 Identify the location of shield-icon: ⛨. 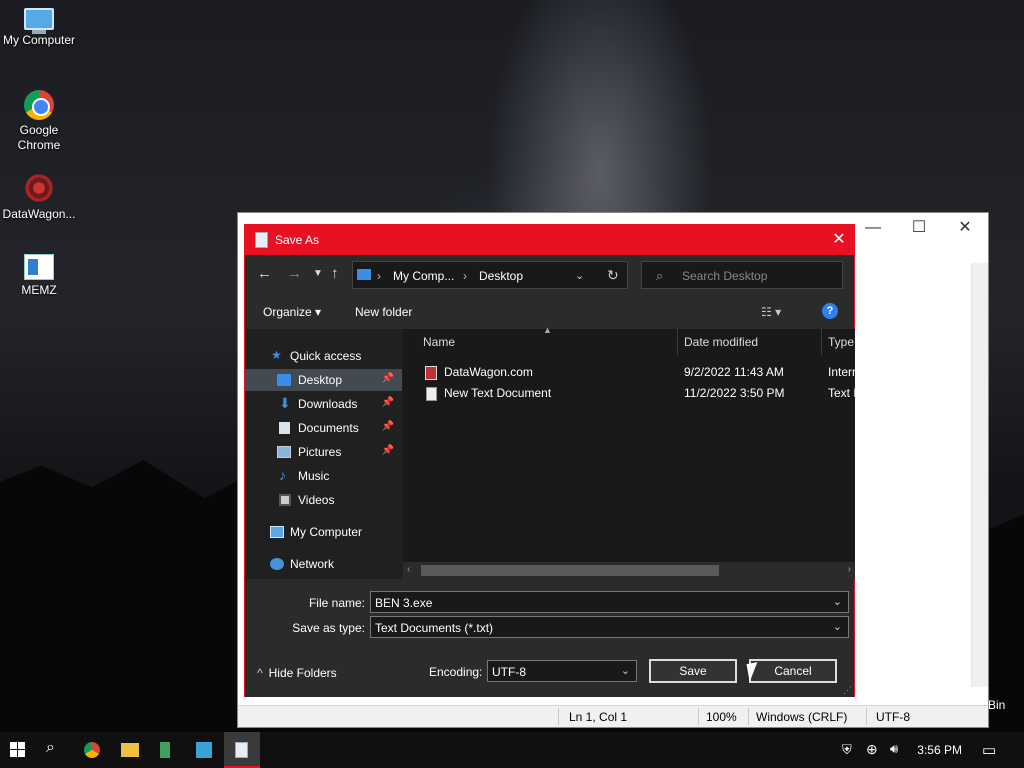
(847, 750).